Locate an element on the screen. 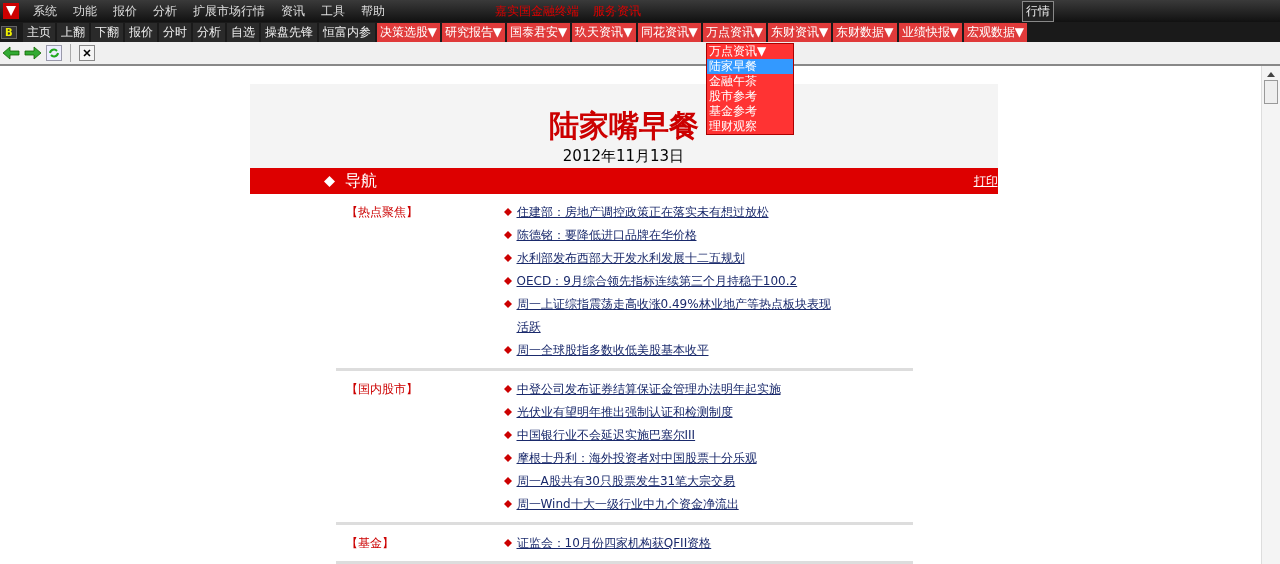 This screenshot has width=1280, height=564. toolbar-button: 分时 is located at coordinates (174, 32).